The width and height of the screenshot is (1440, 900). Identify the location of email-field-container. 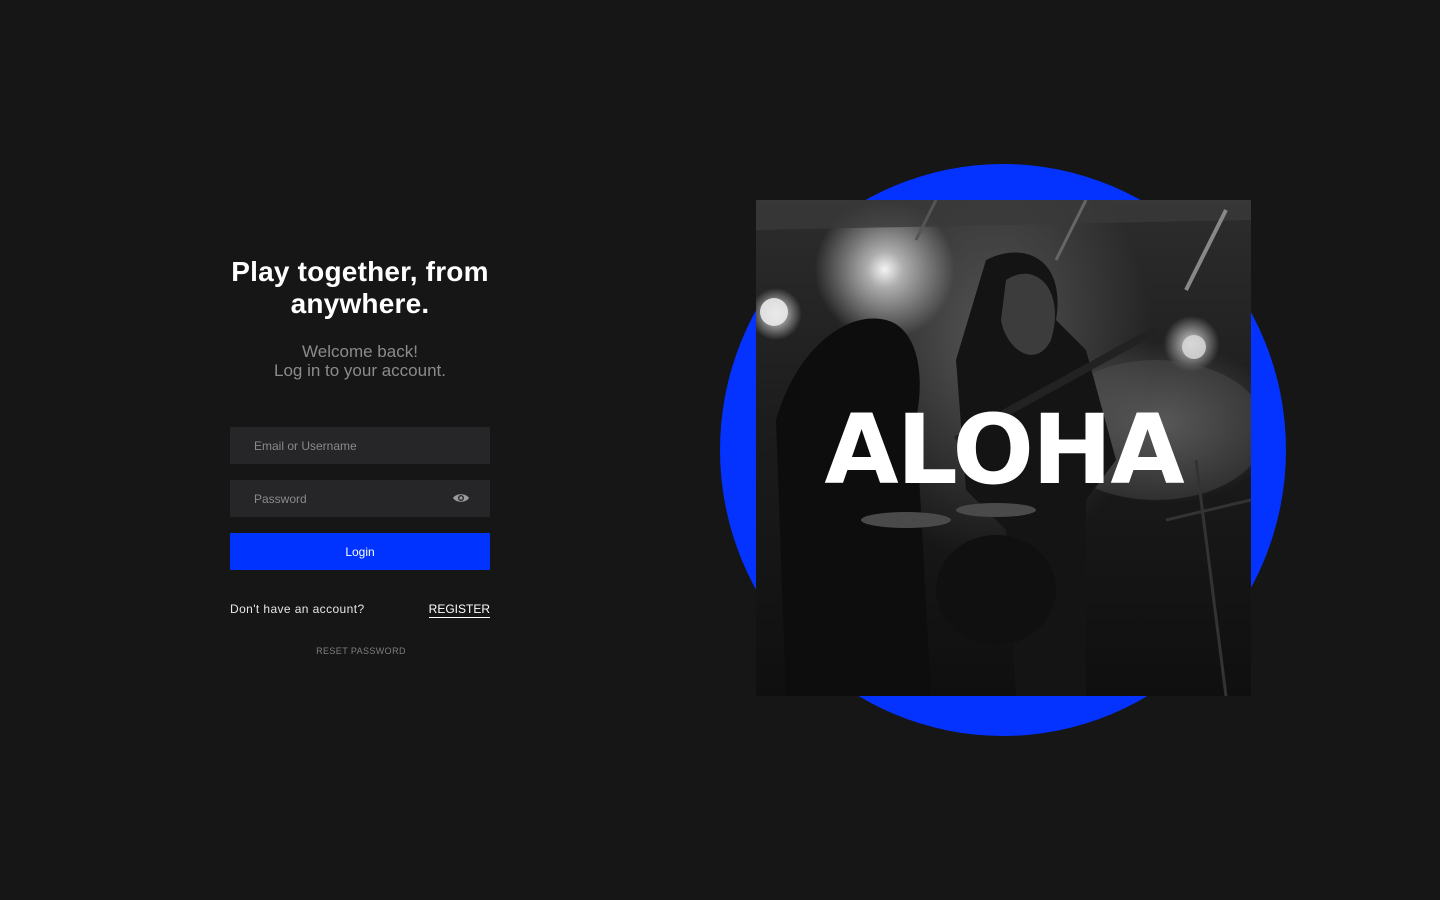
(360, 445).